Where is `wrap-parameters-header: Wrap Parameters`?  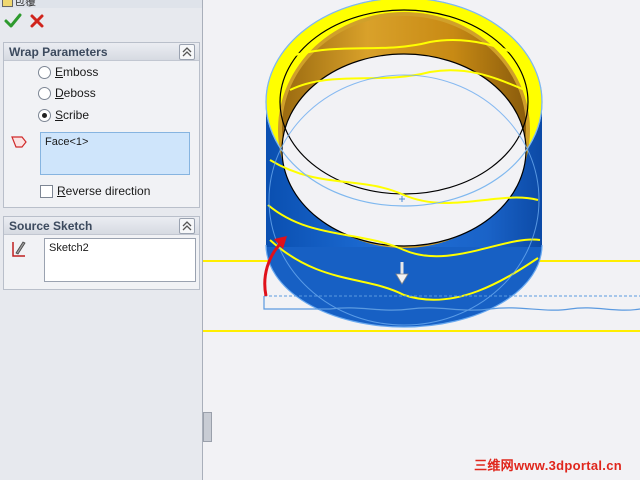
wrap-parameters-header: Wrap Parameters is located at coordinates (101, 52).